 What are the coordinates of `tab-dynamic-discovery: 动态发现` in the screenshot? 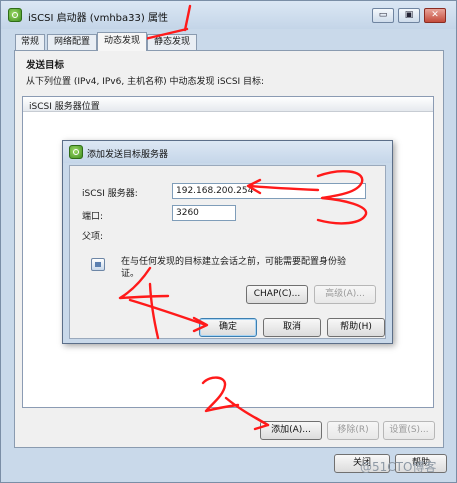 It's located at (122, 41).